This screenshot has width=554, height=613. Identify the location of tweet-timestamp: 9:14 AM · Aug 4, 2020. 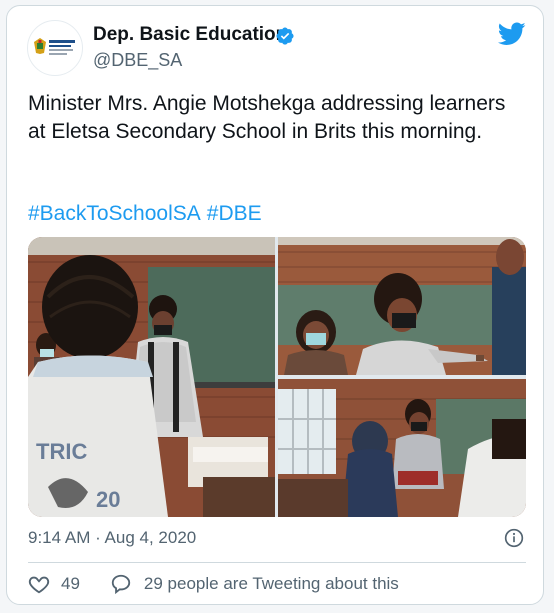
(112, 538).